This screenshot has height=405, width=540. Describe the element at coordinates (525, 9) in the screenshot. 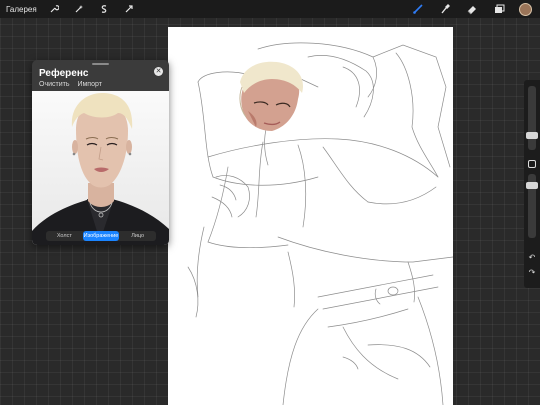

I see `color-swatch` at that location.